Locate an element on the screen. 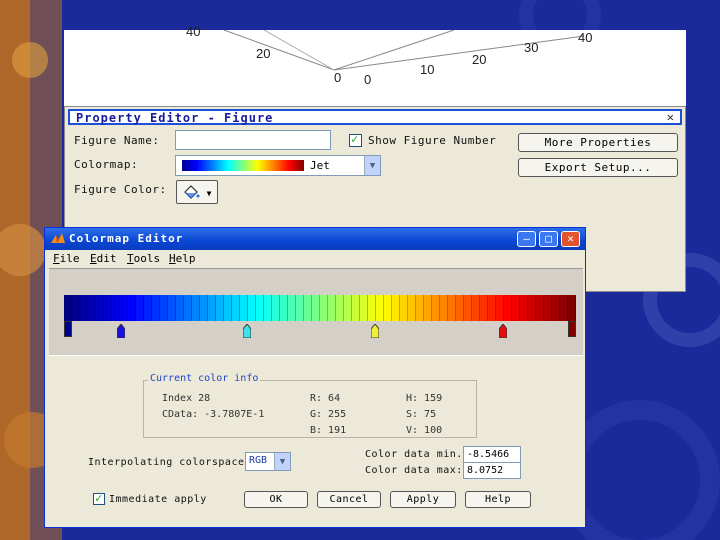 The image size is (720, 540). cdata-max-input is located at coordinates (492, 470).